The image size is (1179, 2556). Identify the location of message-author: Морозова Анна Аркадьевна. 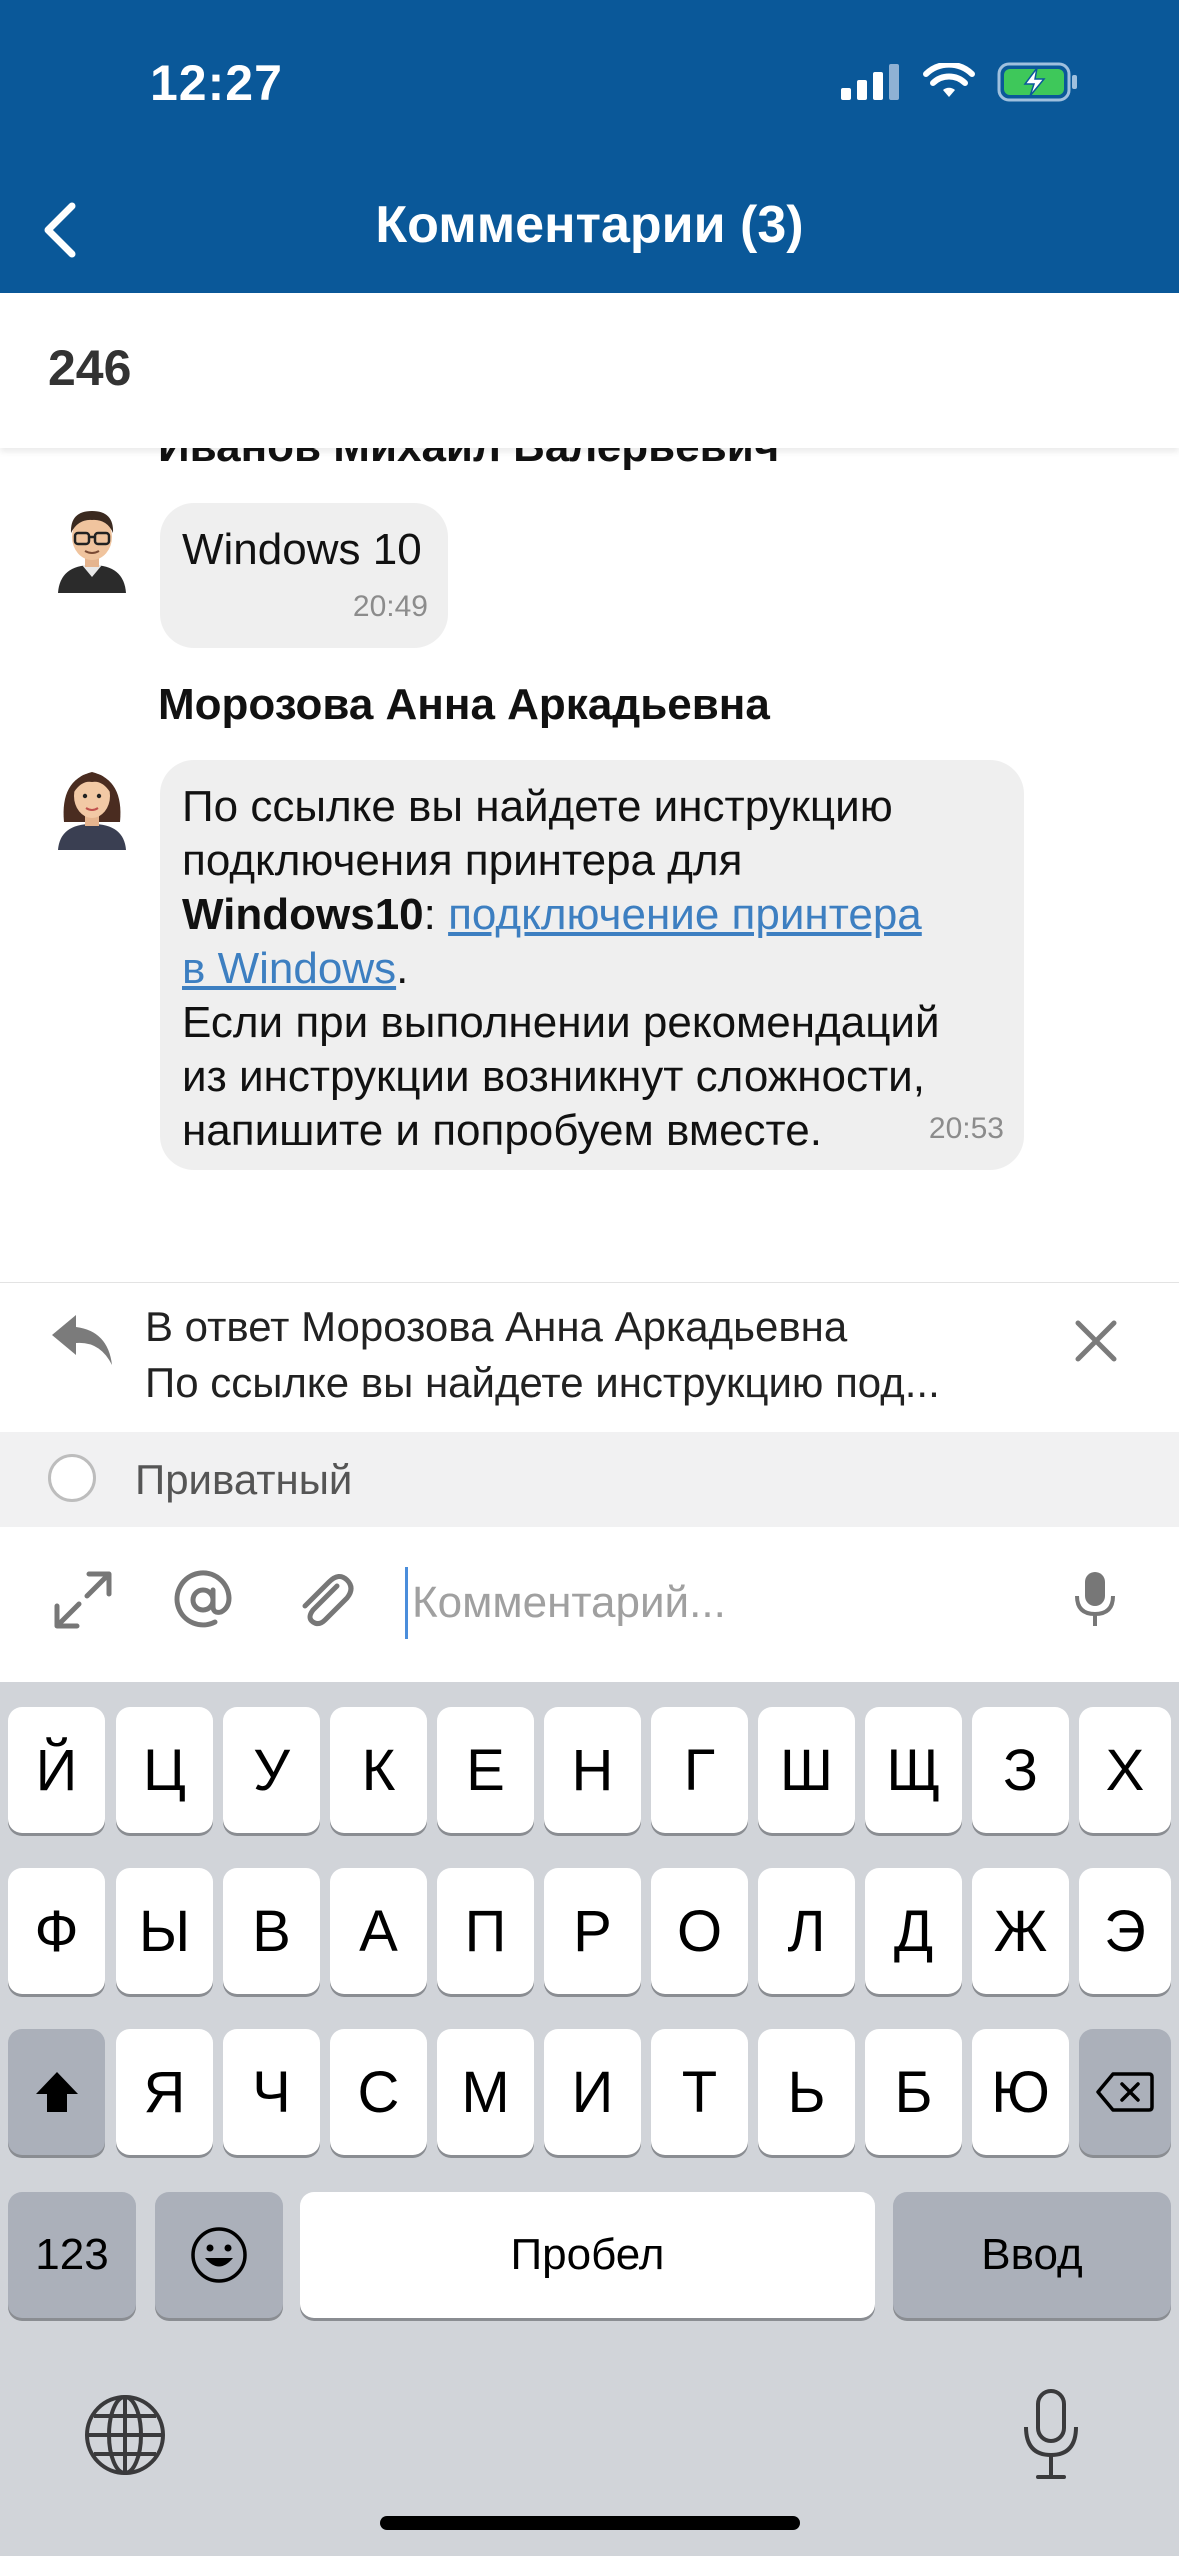
(464, 704).